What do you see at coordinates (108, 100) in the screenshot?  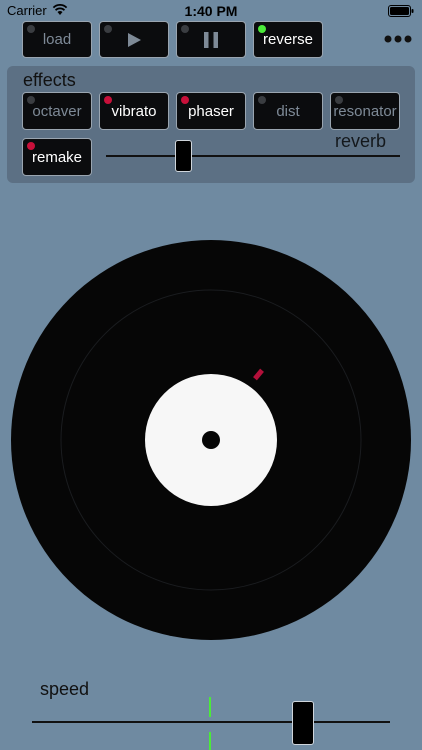 I see `vibrato-led` at bounding box center [108, 100].